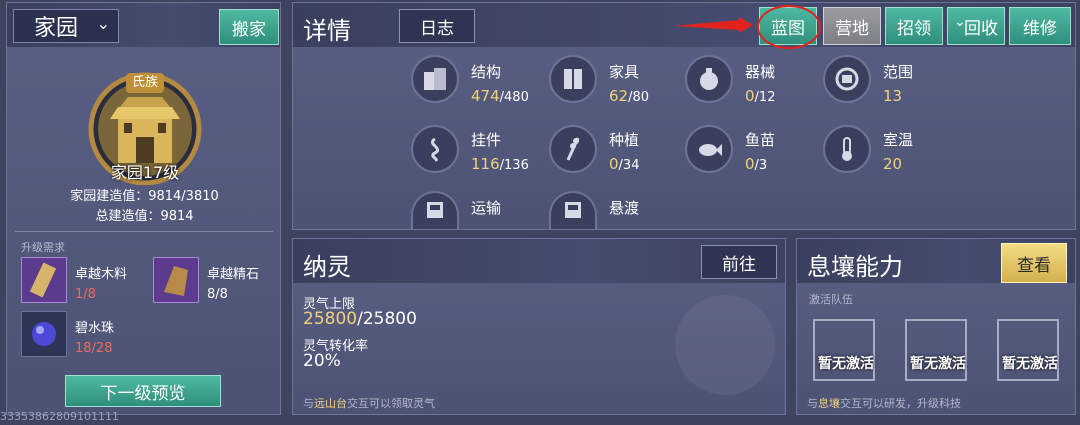 The width and height of the screenshot is (1080, 425). Describe the element at coordinates (855, 267) in the screenshot. I see `xirang-title: 息壤能力` at that location.